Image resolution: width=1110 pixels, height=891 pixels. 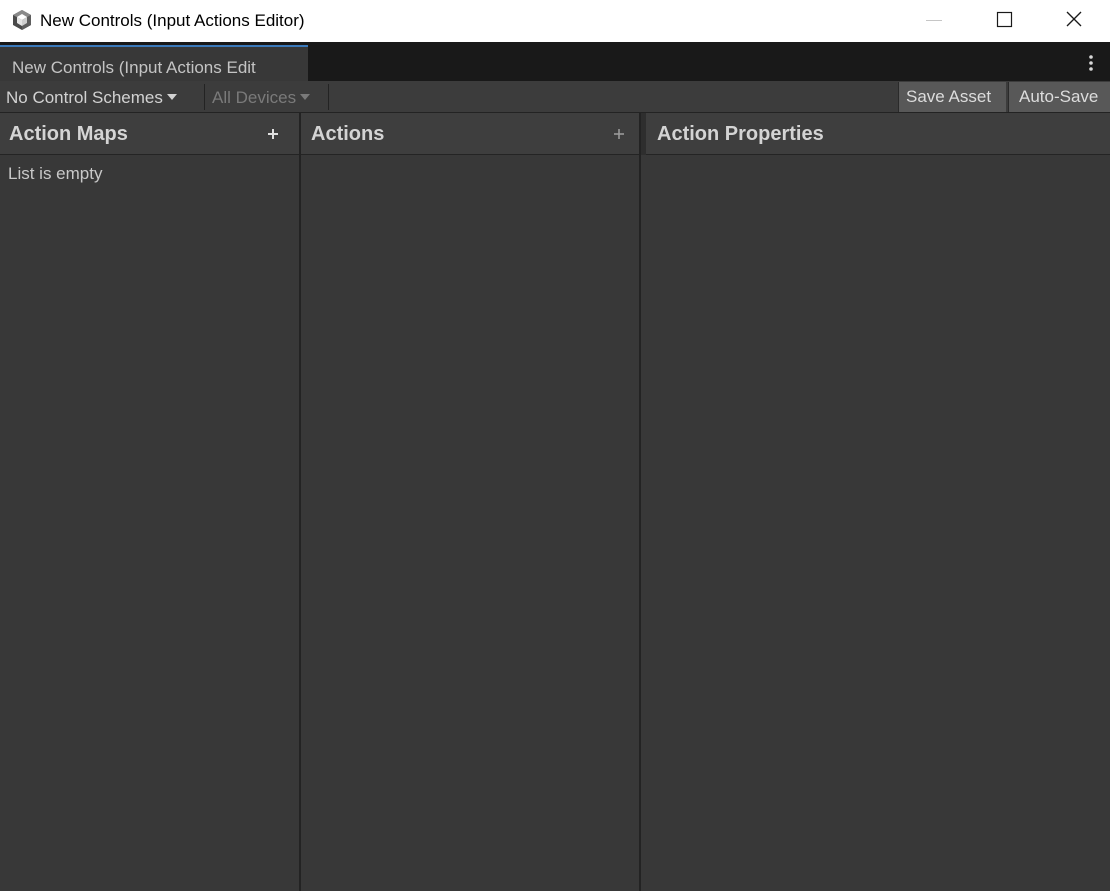 What do you see at coordinates (172, 20) in the screenshot?
I see `window-title: New Controls (Input Actions Editor)` at bounding box center [172, 20].